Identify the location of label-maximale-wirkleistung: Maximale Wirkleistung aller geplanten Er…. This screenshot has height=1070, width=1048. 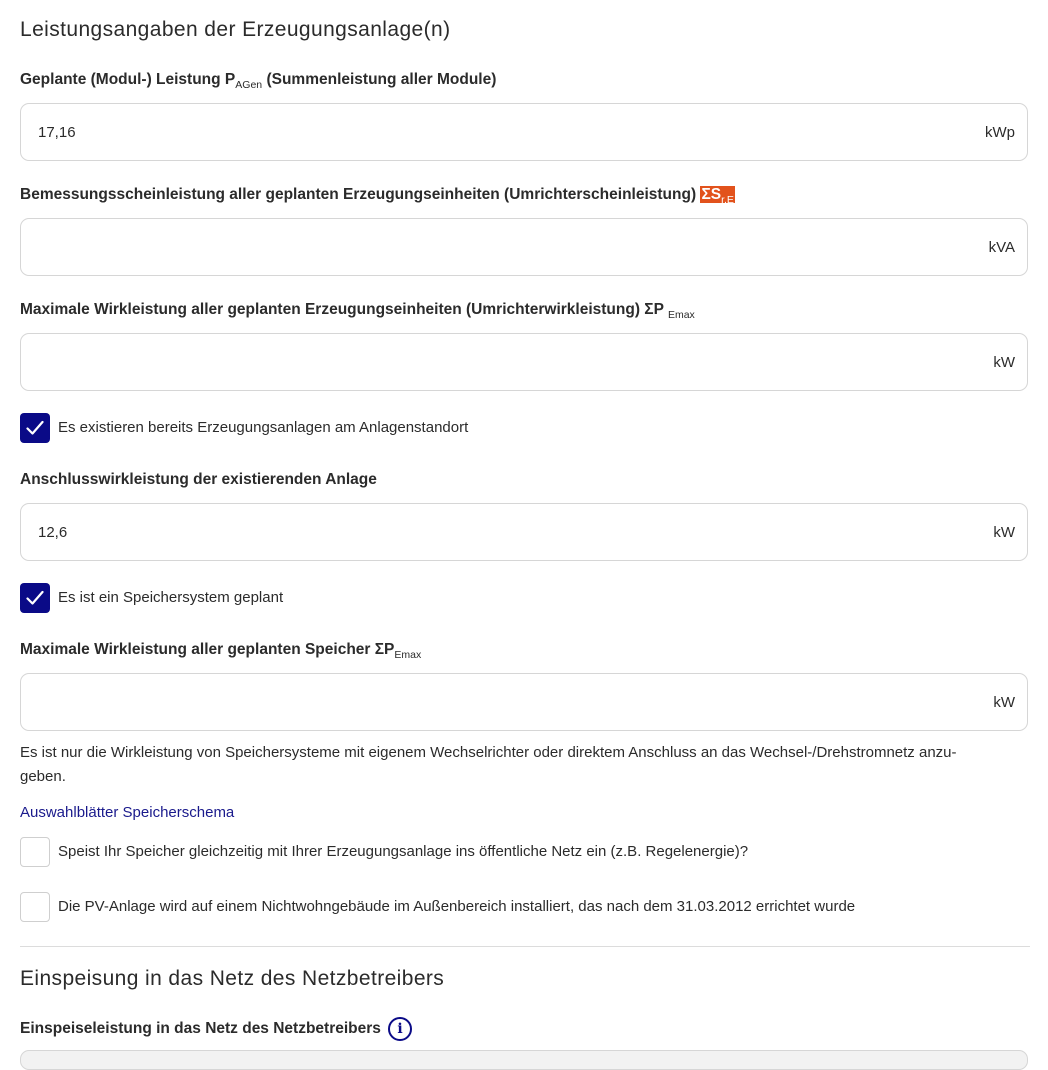
(357, 311).